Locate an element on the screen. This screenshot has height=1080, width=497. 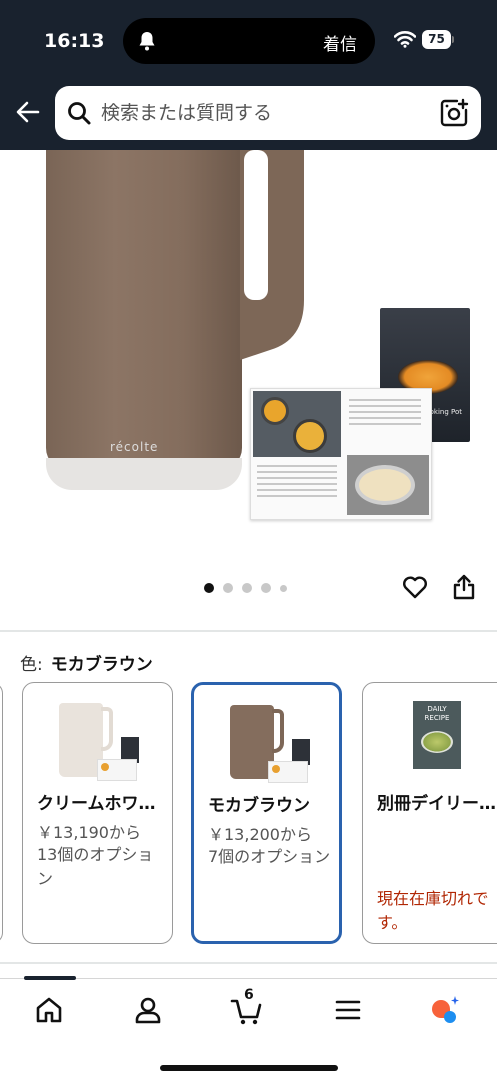
recipe-booklet-open-image is located at coordinates (341, 454).